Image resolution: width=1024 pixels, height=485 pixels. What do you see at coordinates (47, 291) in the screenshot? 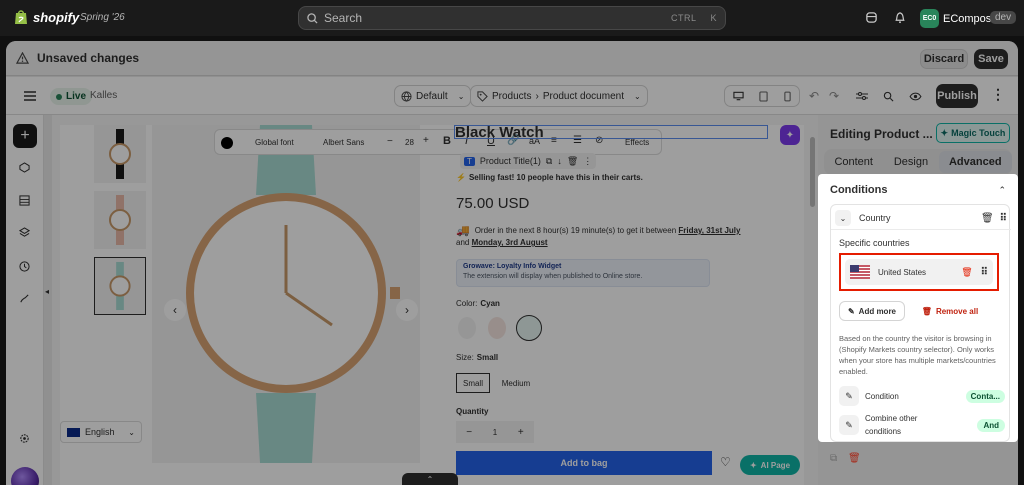
I see `collapse-arrow-icon: ◂` at bounding box center [47, 291].